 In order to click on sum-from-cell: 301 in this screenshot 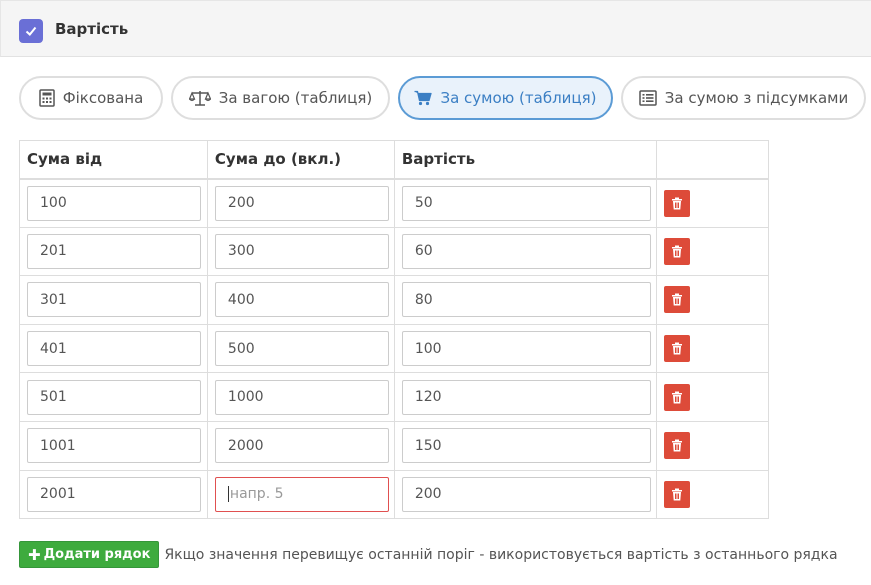, I will do `click(113, 300)`.